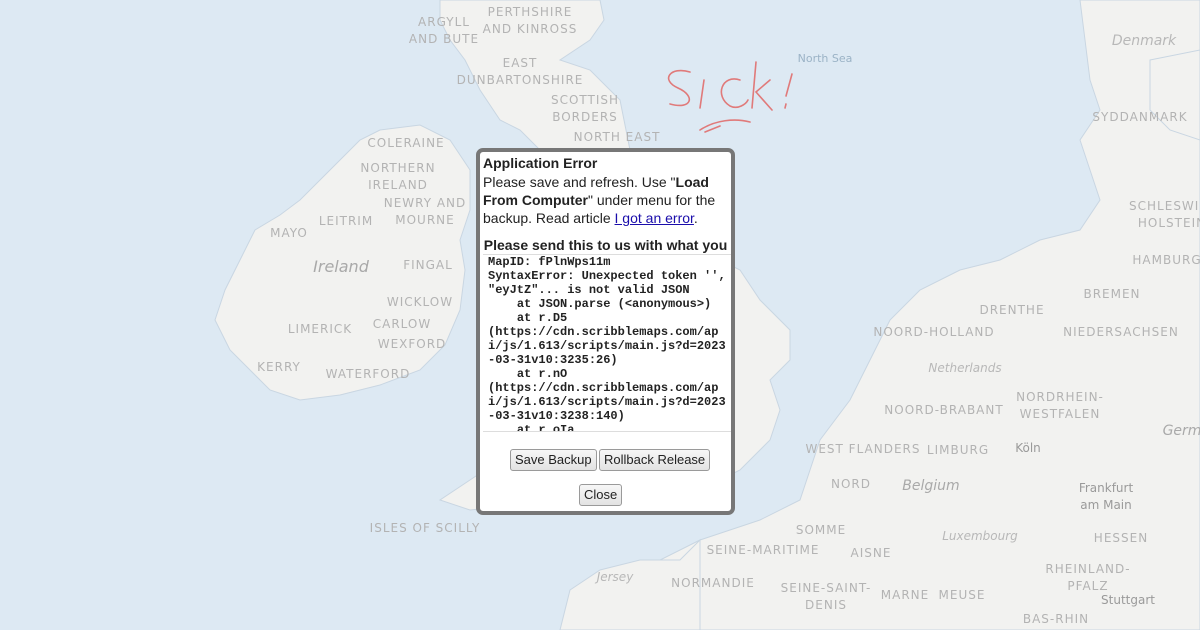 The image size is (1200, 630). What do you see at coordinates (1060, 405) in the screenshot?
I see `map-label-nordrhein: NORDRHEIN- WESTFALEN` at bounding box center [1060, 405].